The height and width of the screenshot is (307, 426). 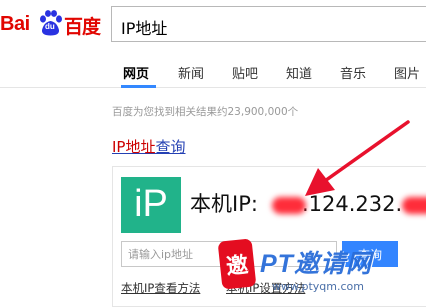 I want to click on tab-zhidao: 知道, so click(x=299, y=72).